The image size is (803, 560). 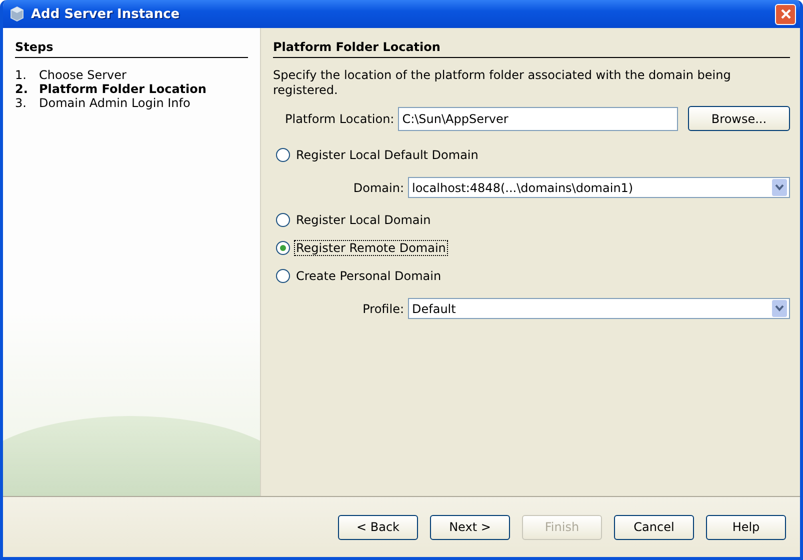 What do you see at coordinates (339, 119) in the screenshot?
I see `field-label: Platform Location:` at bounding box center [339, 119].